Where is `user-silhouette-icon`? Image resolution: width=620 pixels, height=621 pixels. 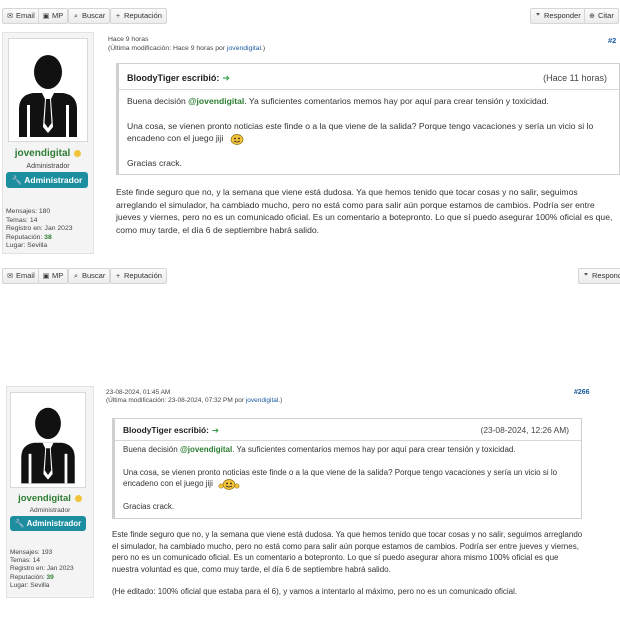 user-silhouette-icon is located at coordinates (48, 445).